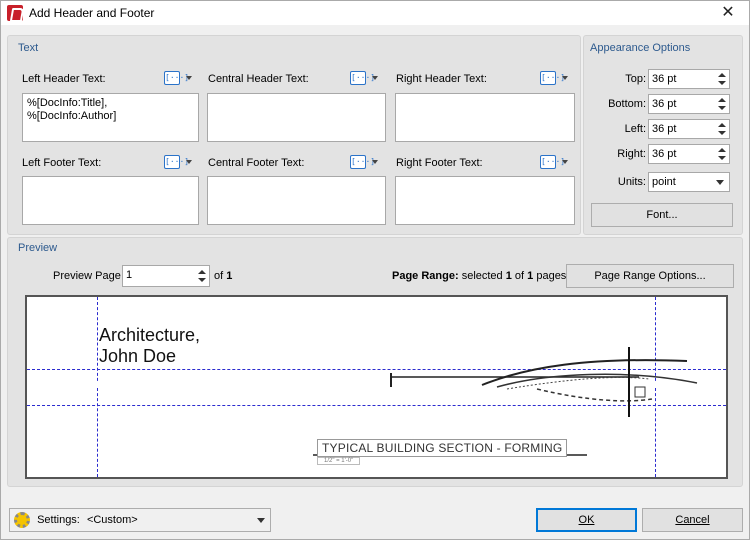  I want to click on preview-page-input: 1, so click(166, 276).